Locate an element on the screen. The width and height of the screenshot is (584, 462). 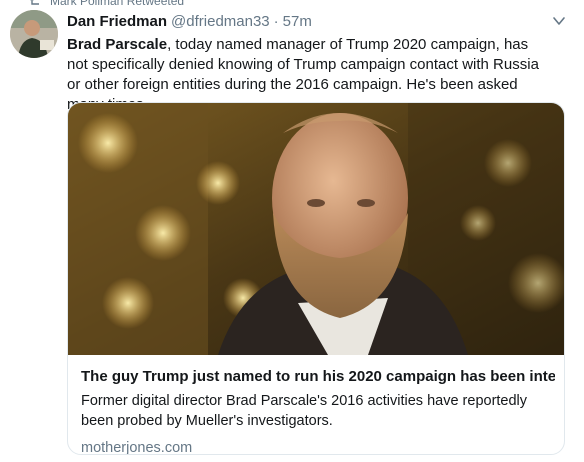
retweet-indicator: Mark Pollman Retweeted is located at coordinates (107, 4).